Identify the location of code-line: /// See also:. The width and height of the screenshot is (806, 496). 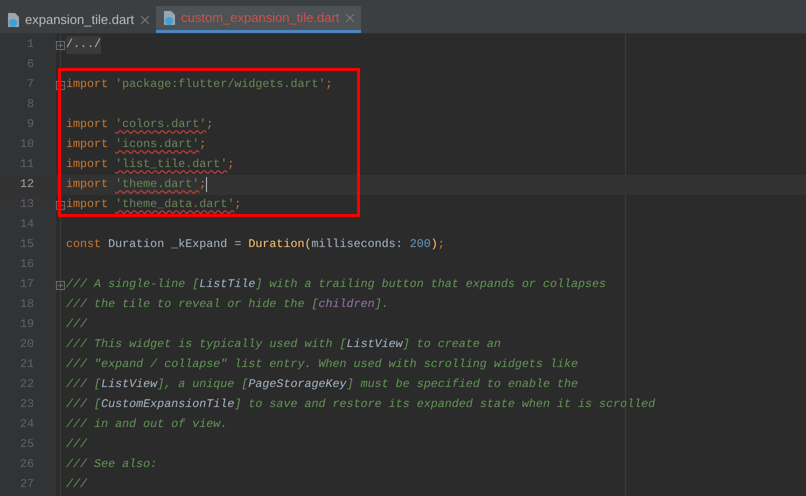
(112, 465).